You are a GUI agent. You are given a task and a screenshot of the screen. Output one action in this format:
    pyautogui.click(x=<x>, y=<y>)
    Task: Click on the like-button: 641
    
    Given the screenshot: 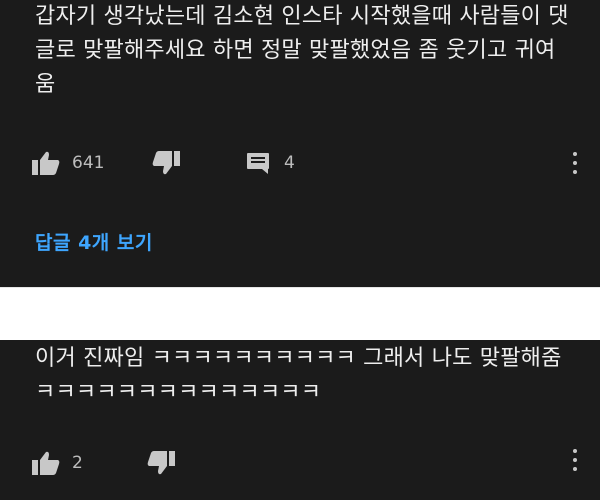 What is the action you would take?
    pyautogui.click(x=92, y=163)
    